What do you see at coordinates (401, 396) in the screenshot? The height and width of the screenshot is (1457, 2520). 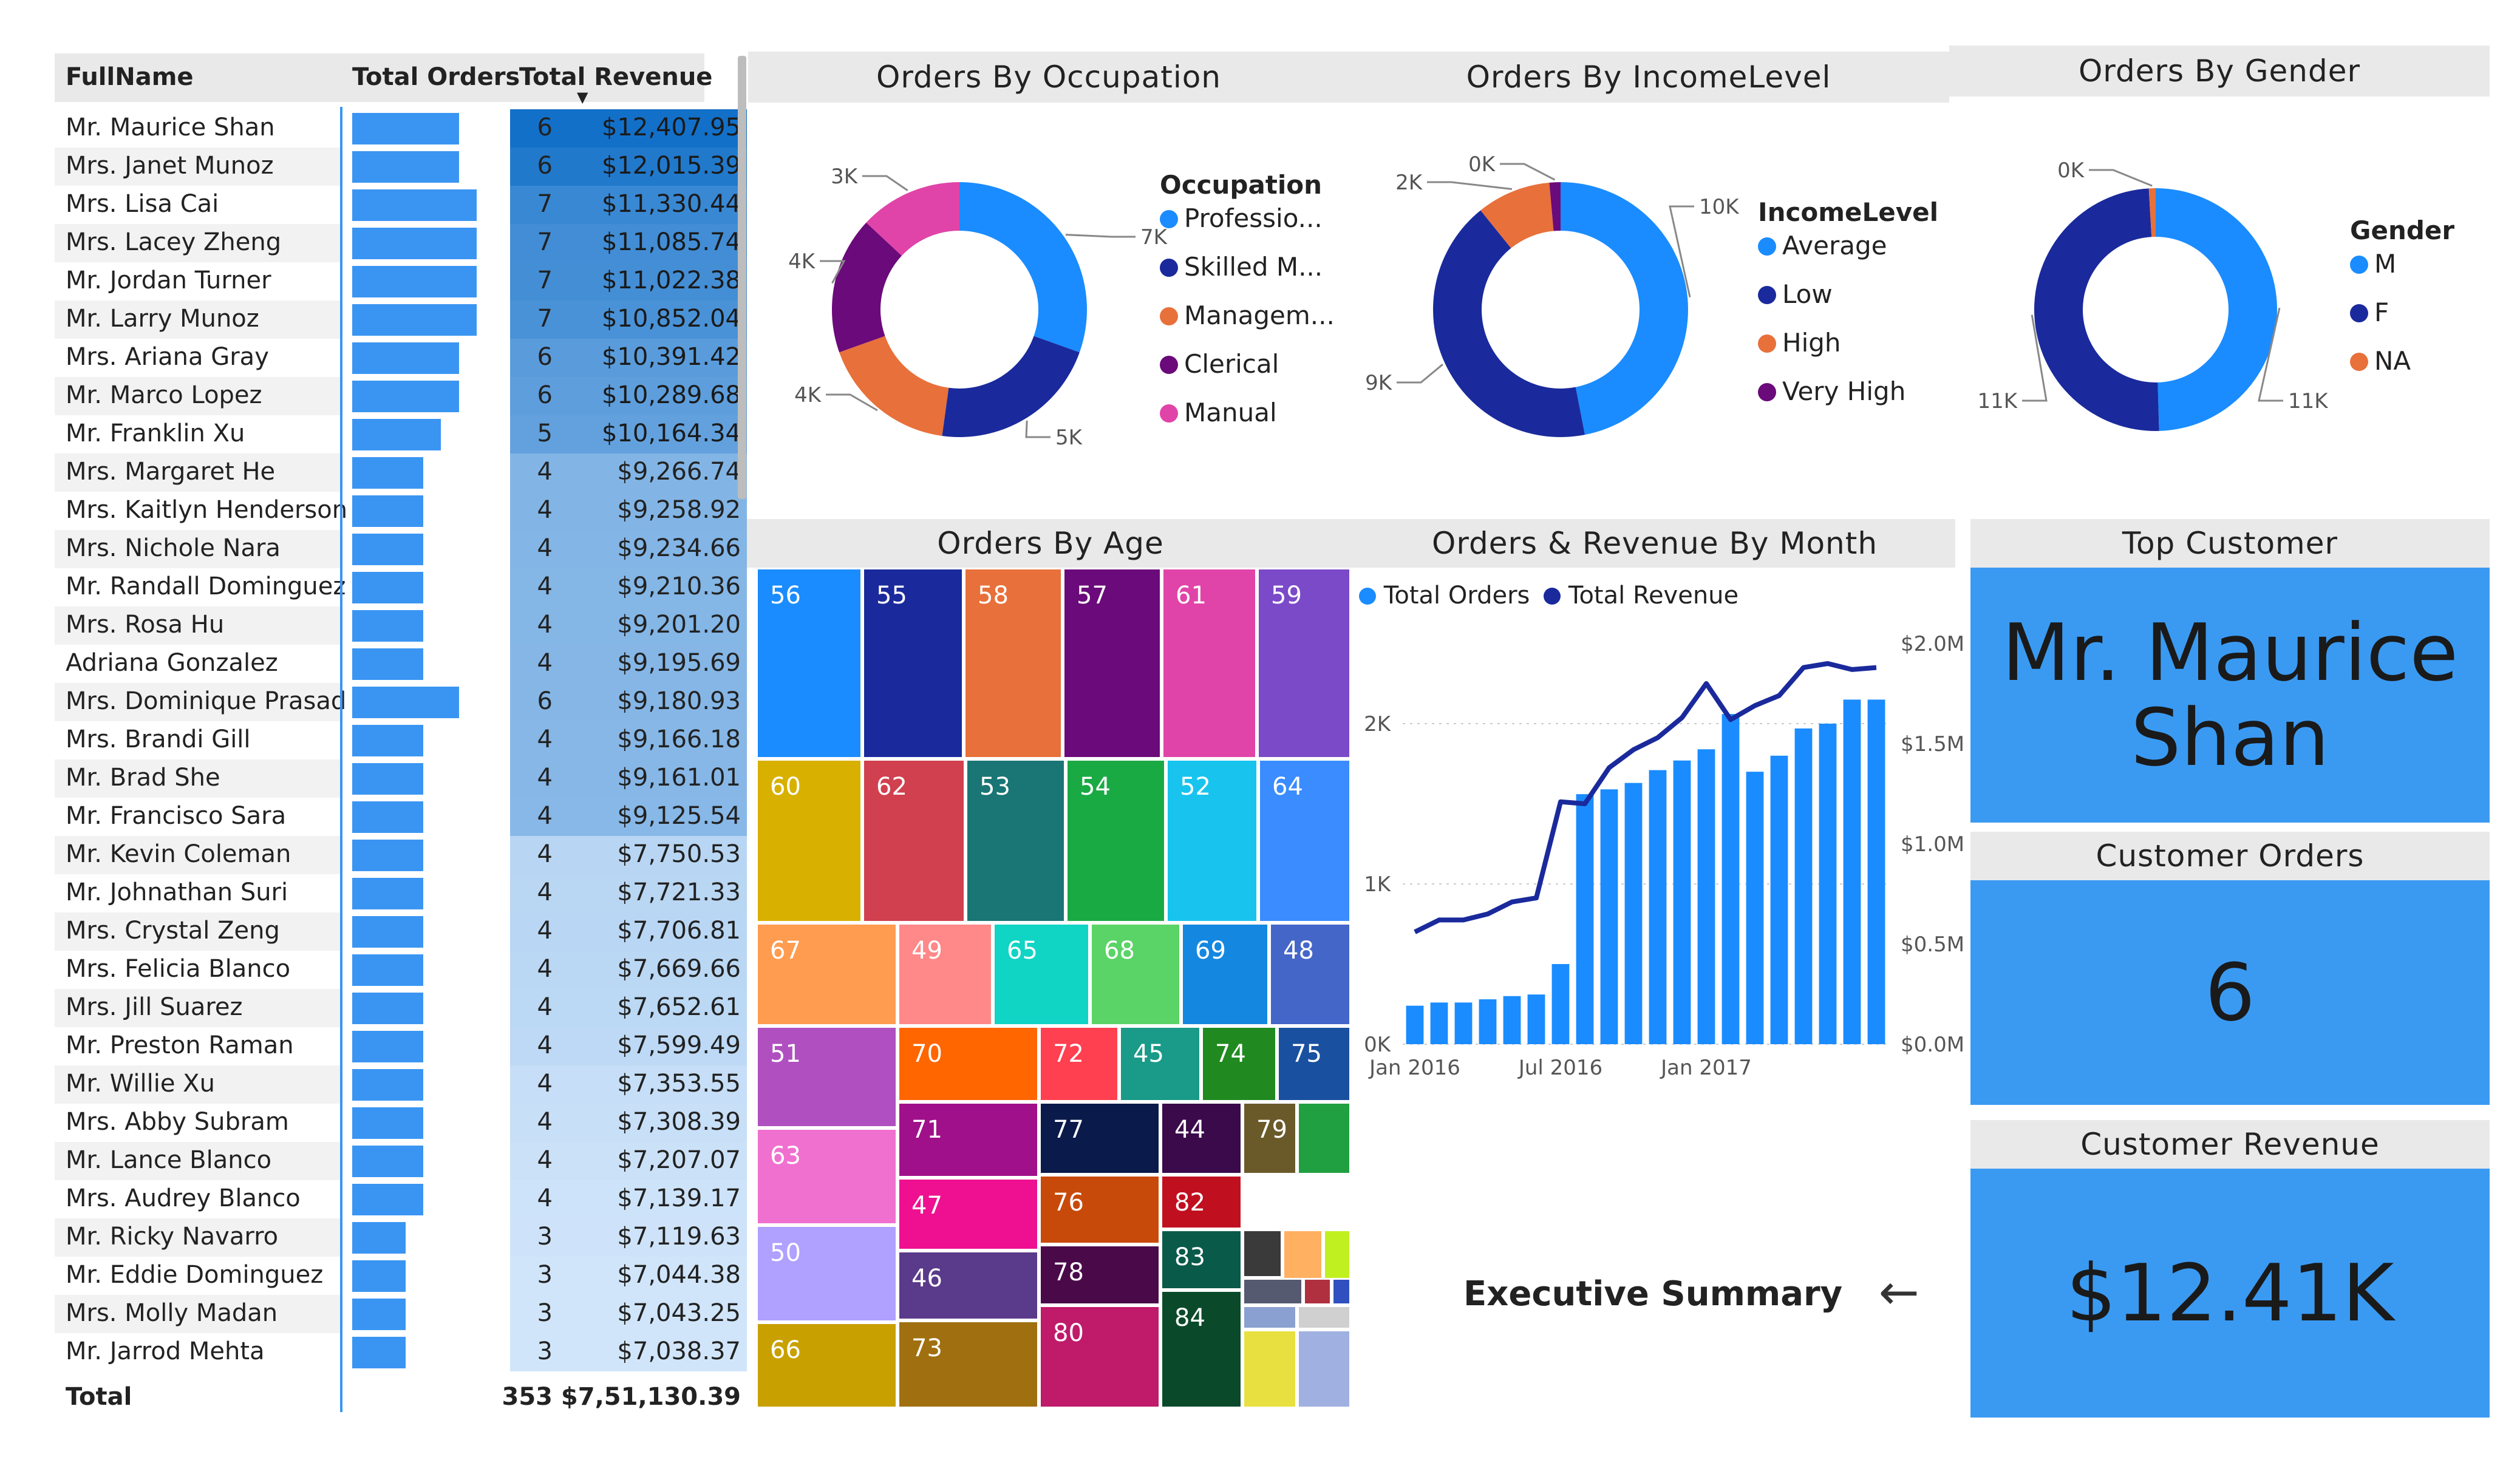 I see `table-row: Mr. Marco Lopez 6 $10,289.68` at bounding box center [401, 396].